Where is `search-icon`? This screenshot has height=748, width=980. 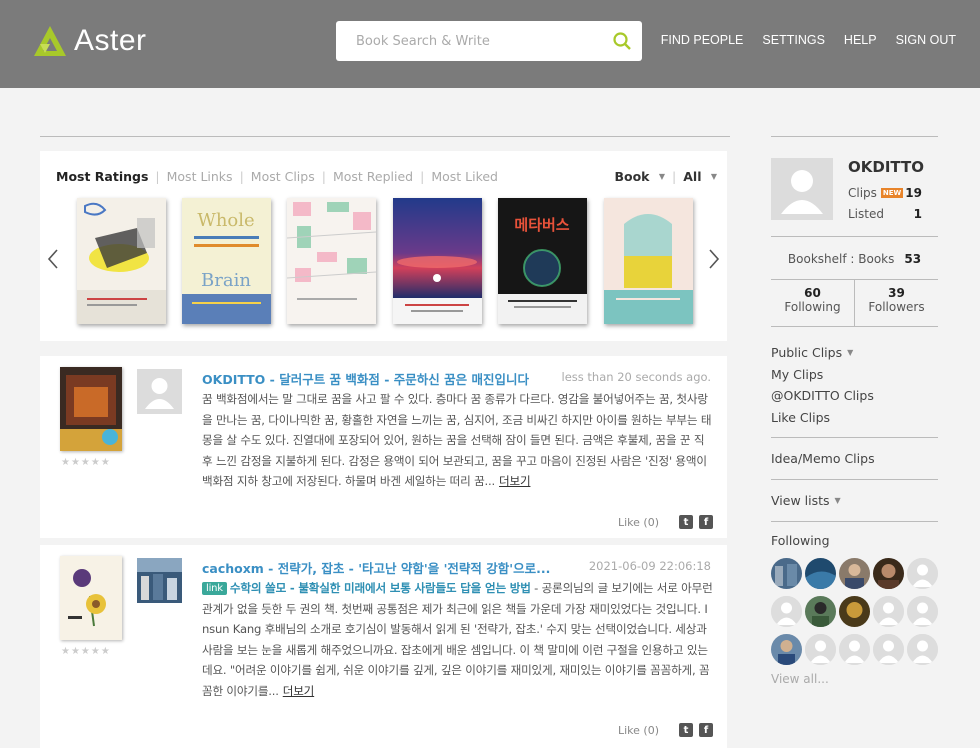
search-icon is located at coordinates (622, 41).